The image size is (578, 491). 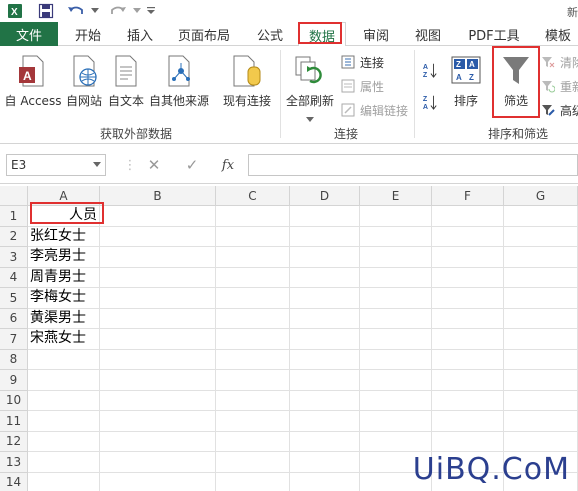 I want to click on cell-f8, so click(x=468, y=359).